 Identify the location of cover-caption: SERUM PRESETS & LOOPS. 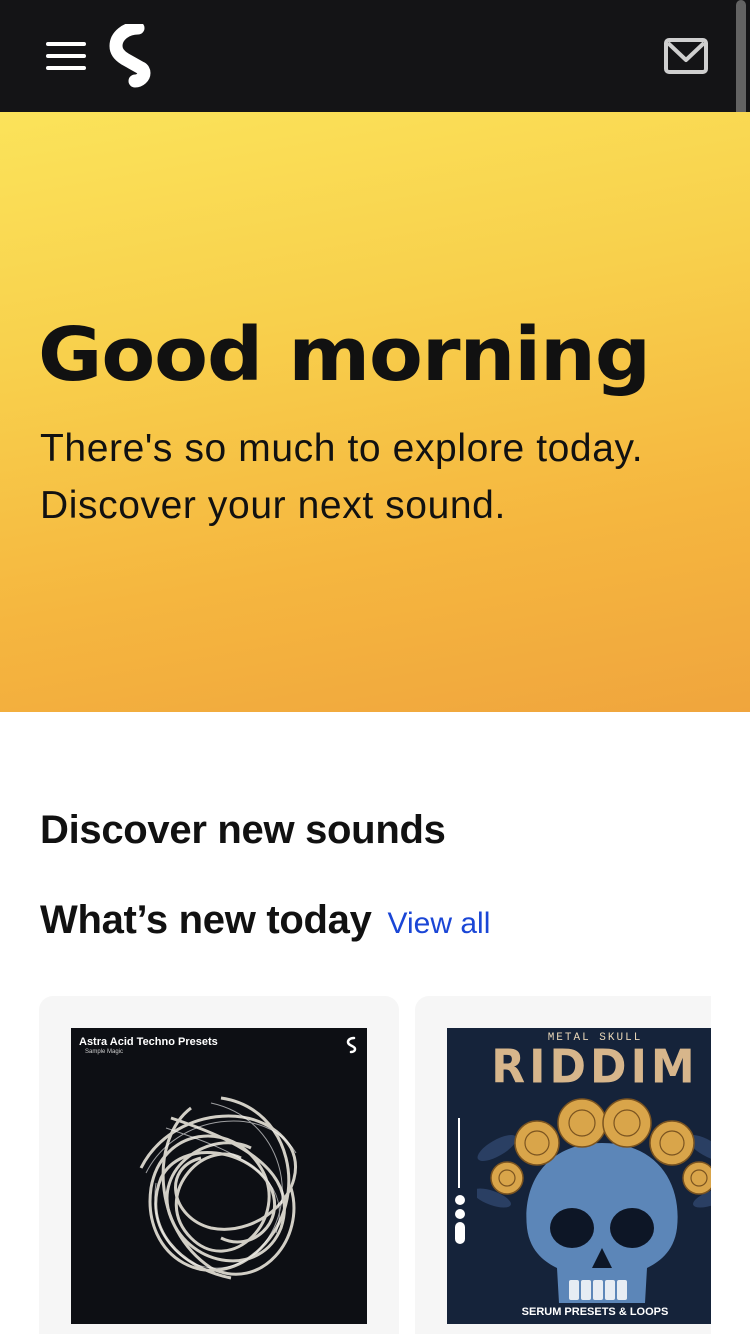
(595, 1312).